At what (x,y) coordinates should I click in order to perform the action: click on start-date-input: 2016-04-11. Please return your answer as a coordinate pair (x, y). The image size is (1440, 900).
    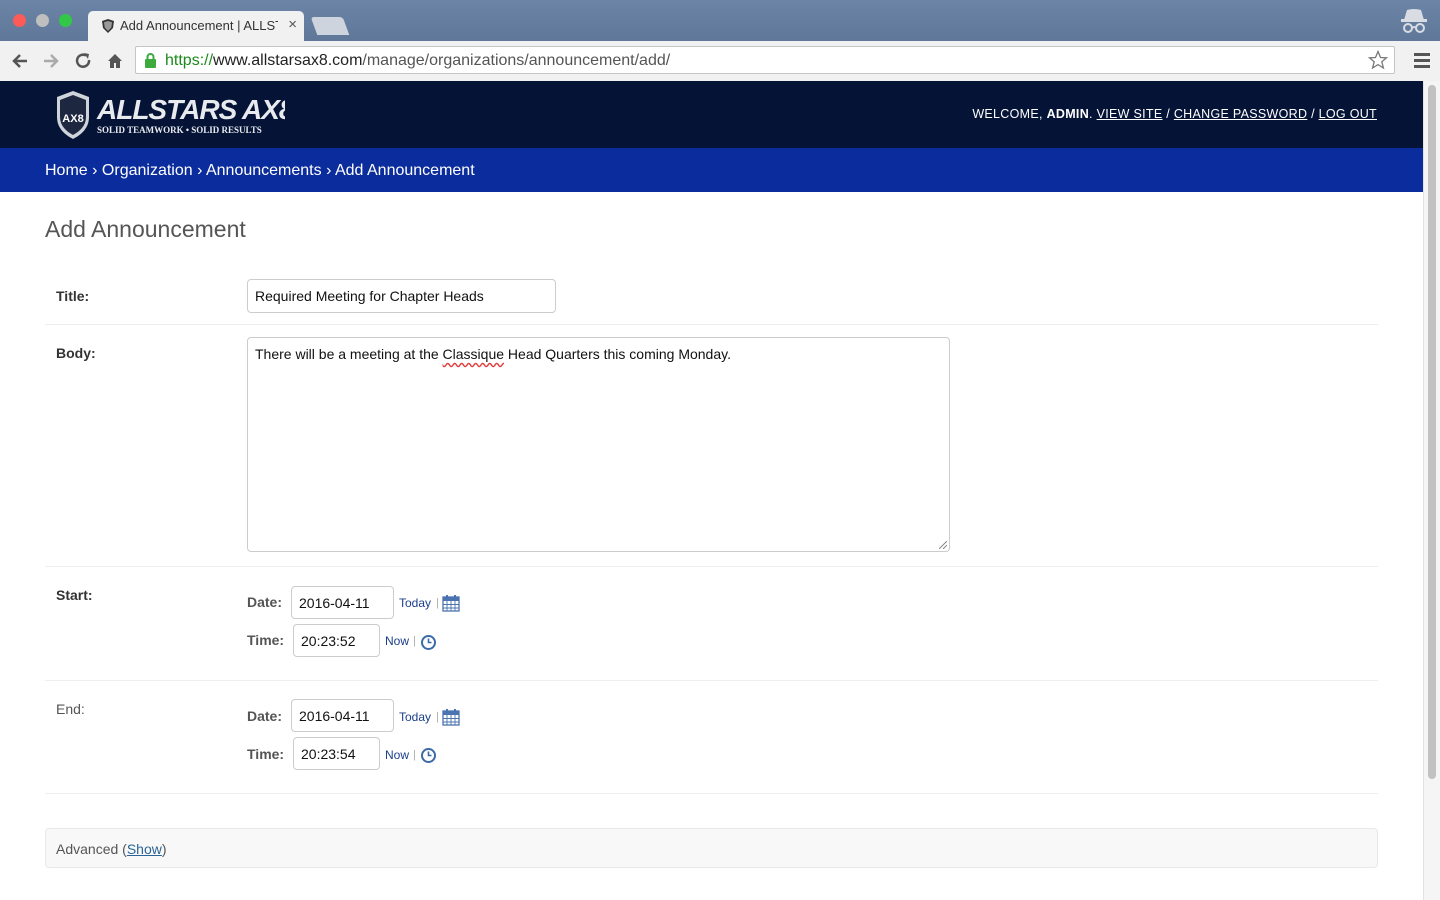
    Looking at the image, I should click on (342, 602).